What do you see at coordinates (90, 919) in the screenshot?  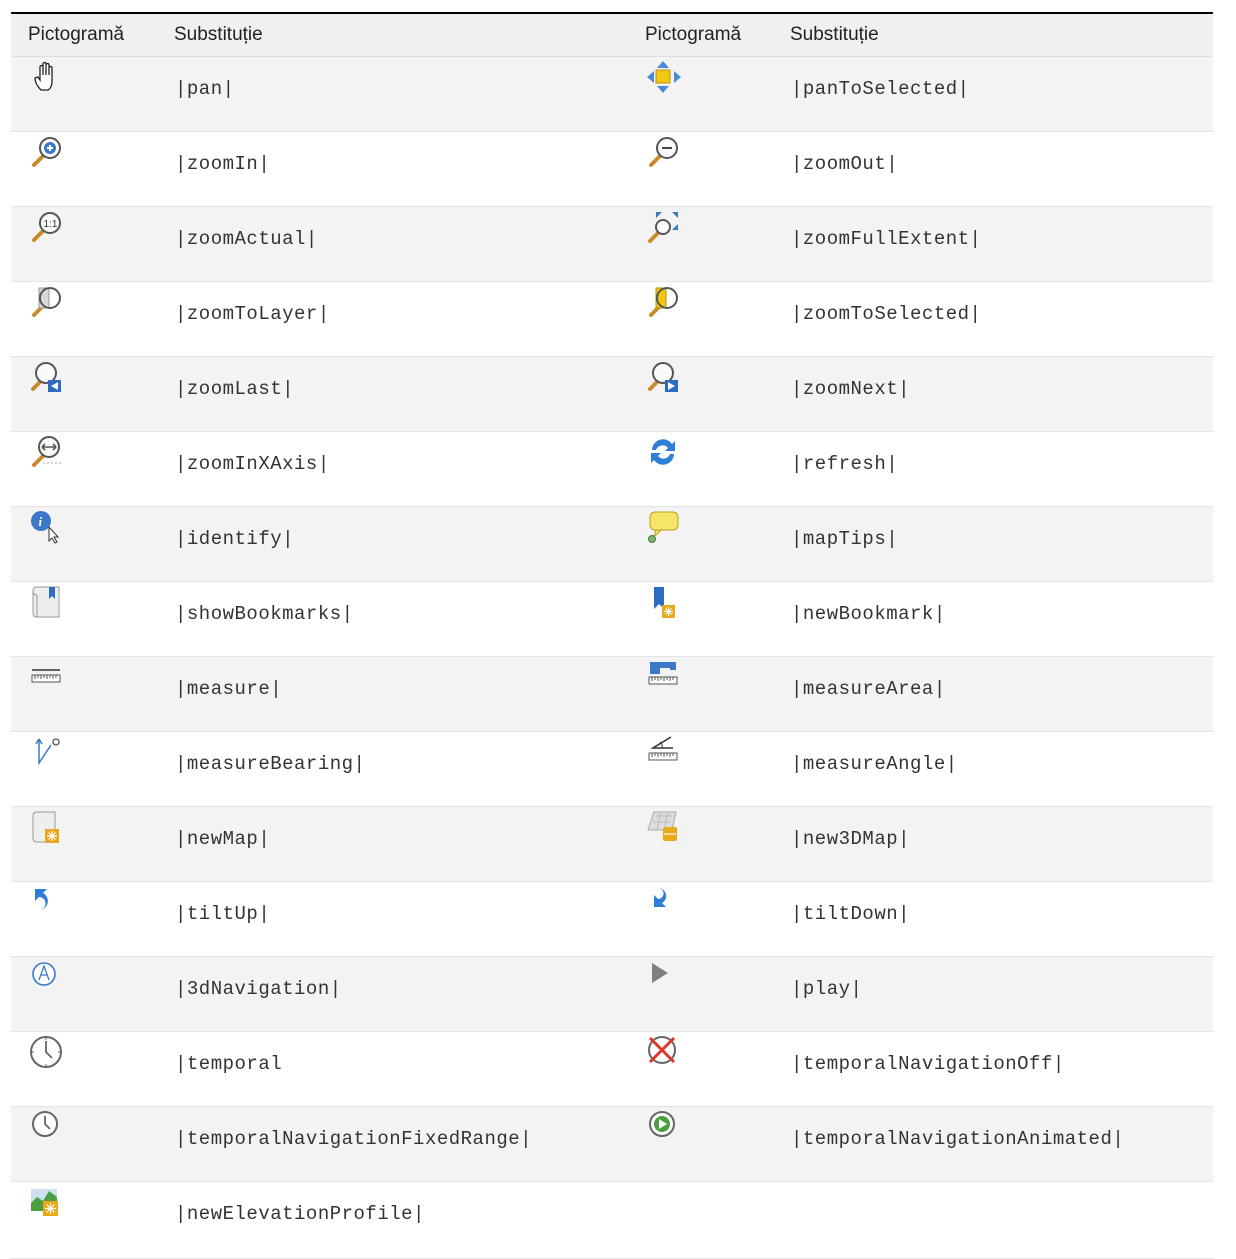 I see `tilt-up-icon` at bounding box center [90, 919].